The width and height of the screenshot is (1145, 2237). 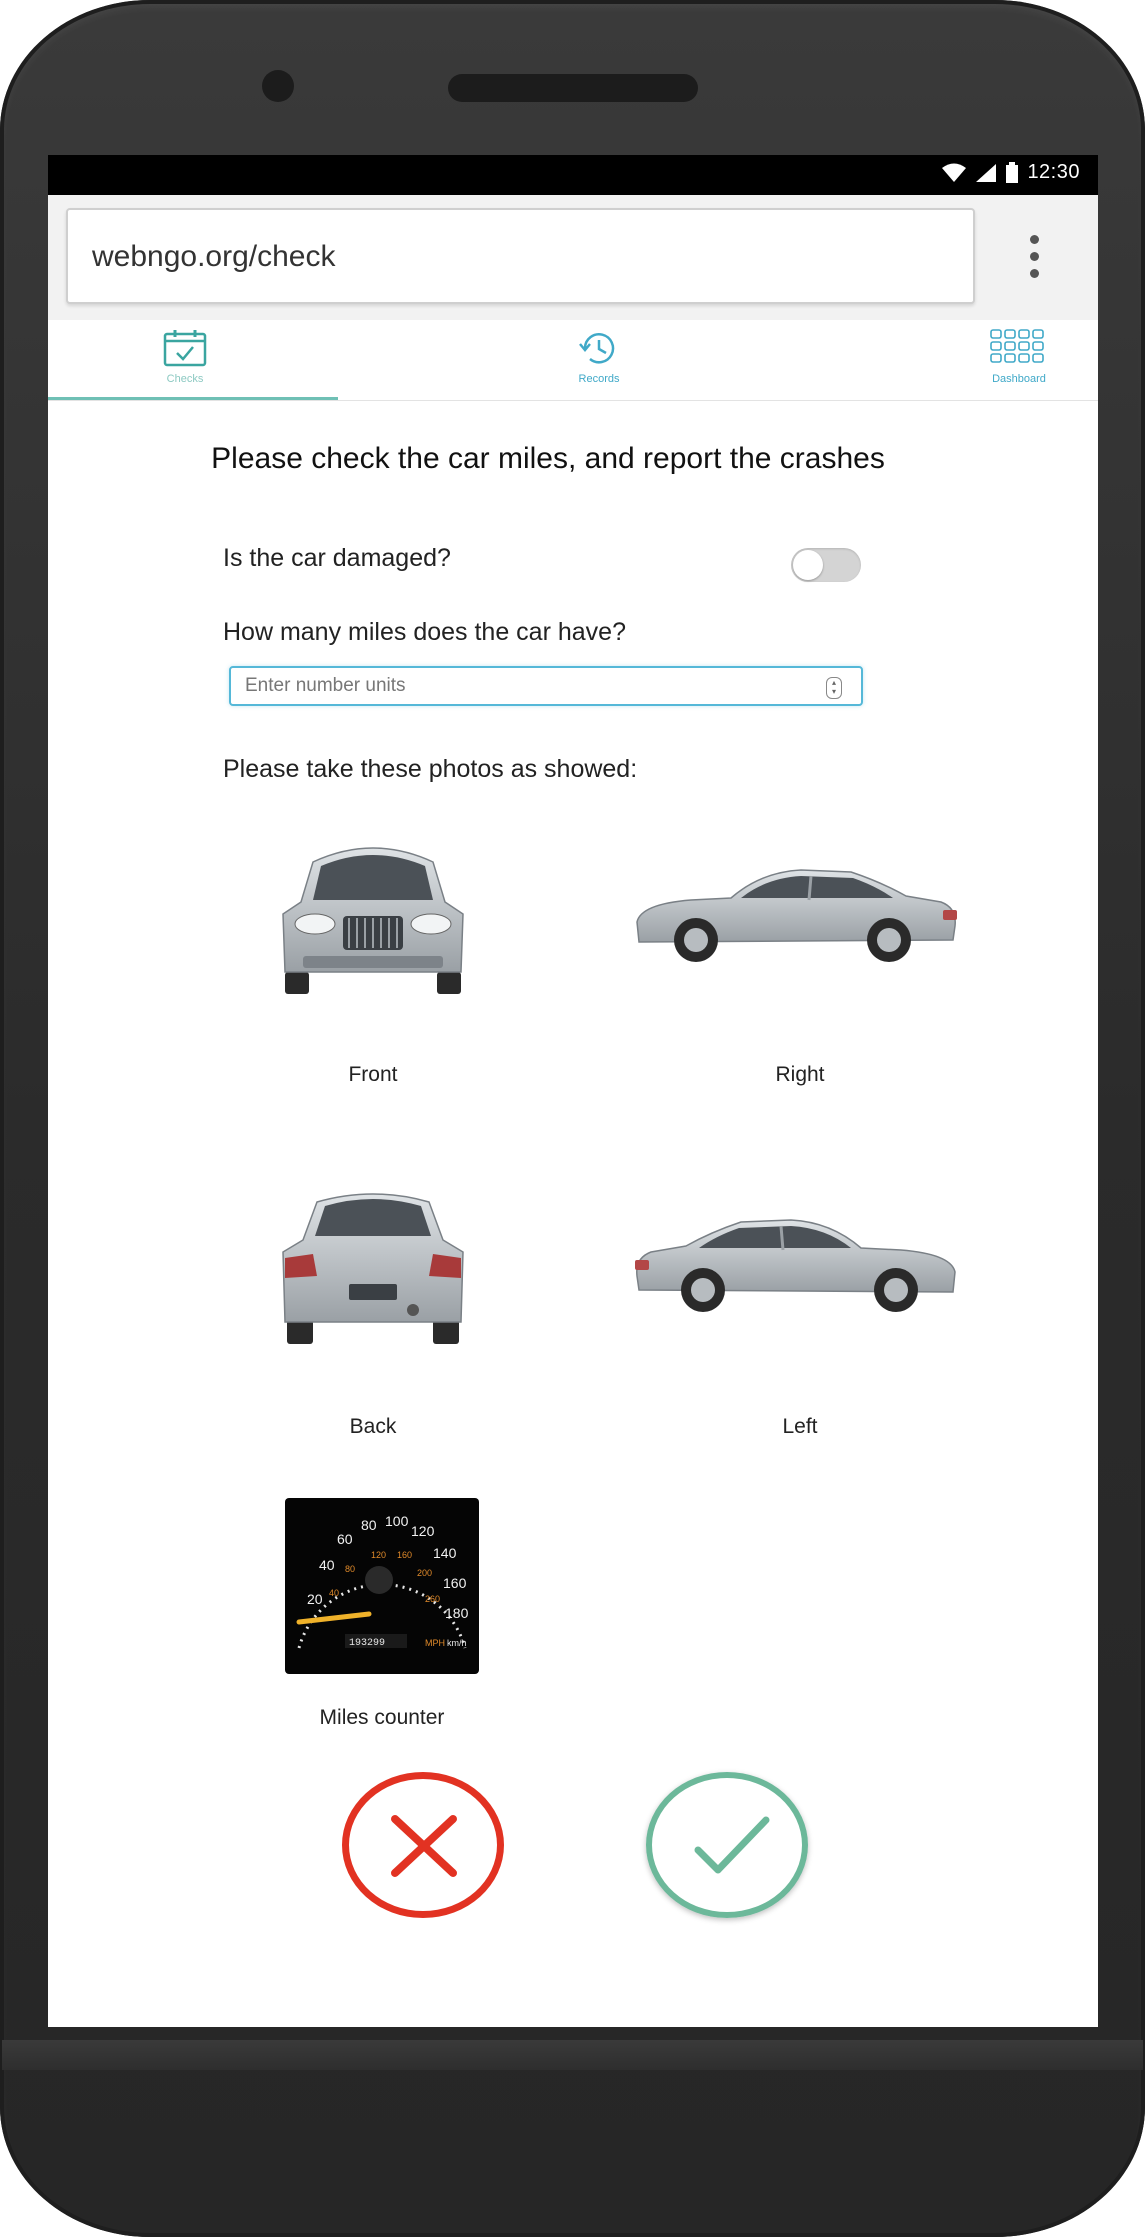 What do you see at coordinates (193, 398) in the screenshot?
I see `active-tab-indicator` at bounding box center [193, 398].